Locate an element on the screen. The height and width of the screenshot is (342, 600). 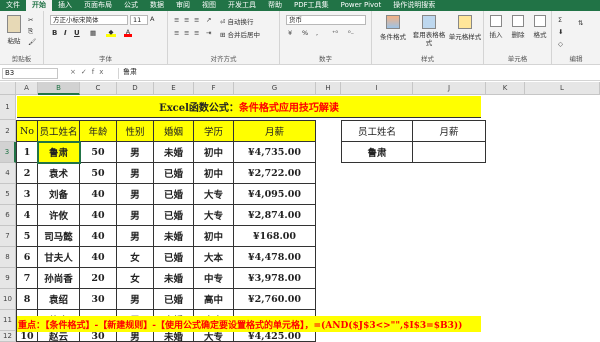
tell-me-search: 操作说明搜索 is located at coordinates (414, 5).